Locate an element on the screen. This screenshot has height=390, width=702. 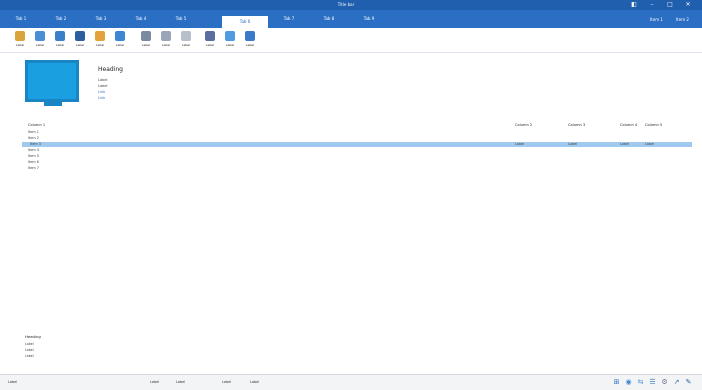
toolbar-item-10: Label is located at coordinates (210, 40).